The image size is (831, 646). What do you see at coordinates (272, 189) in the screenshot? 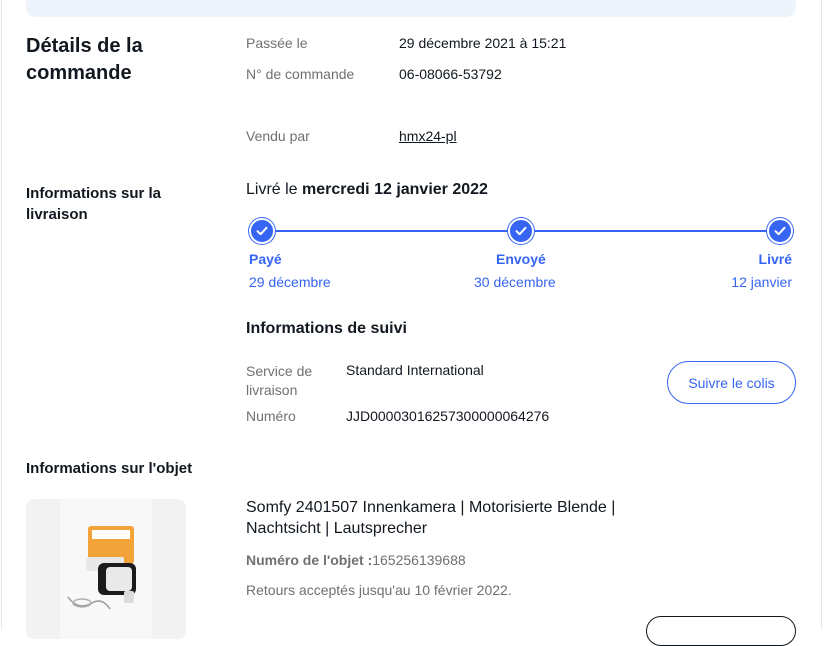
I see `delivered-prefix: Livré le` at bounding box center [272, 189].